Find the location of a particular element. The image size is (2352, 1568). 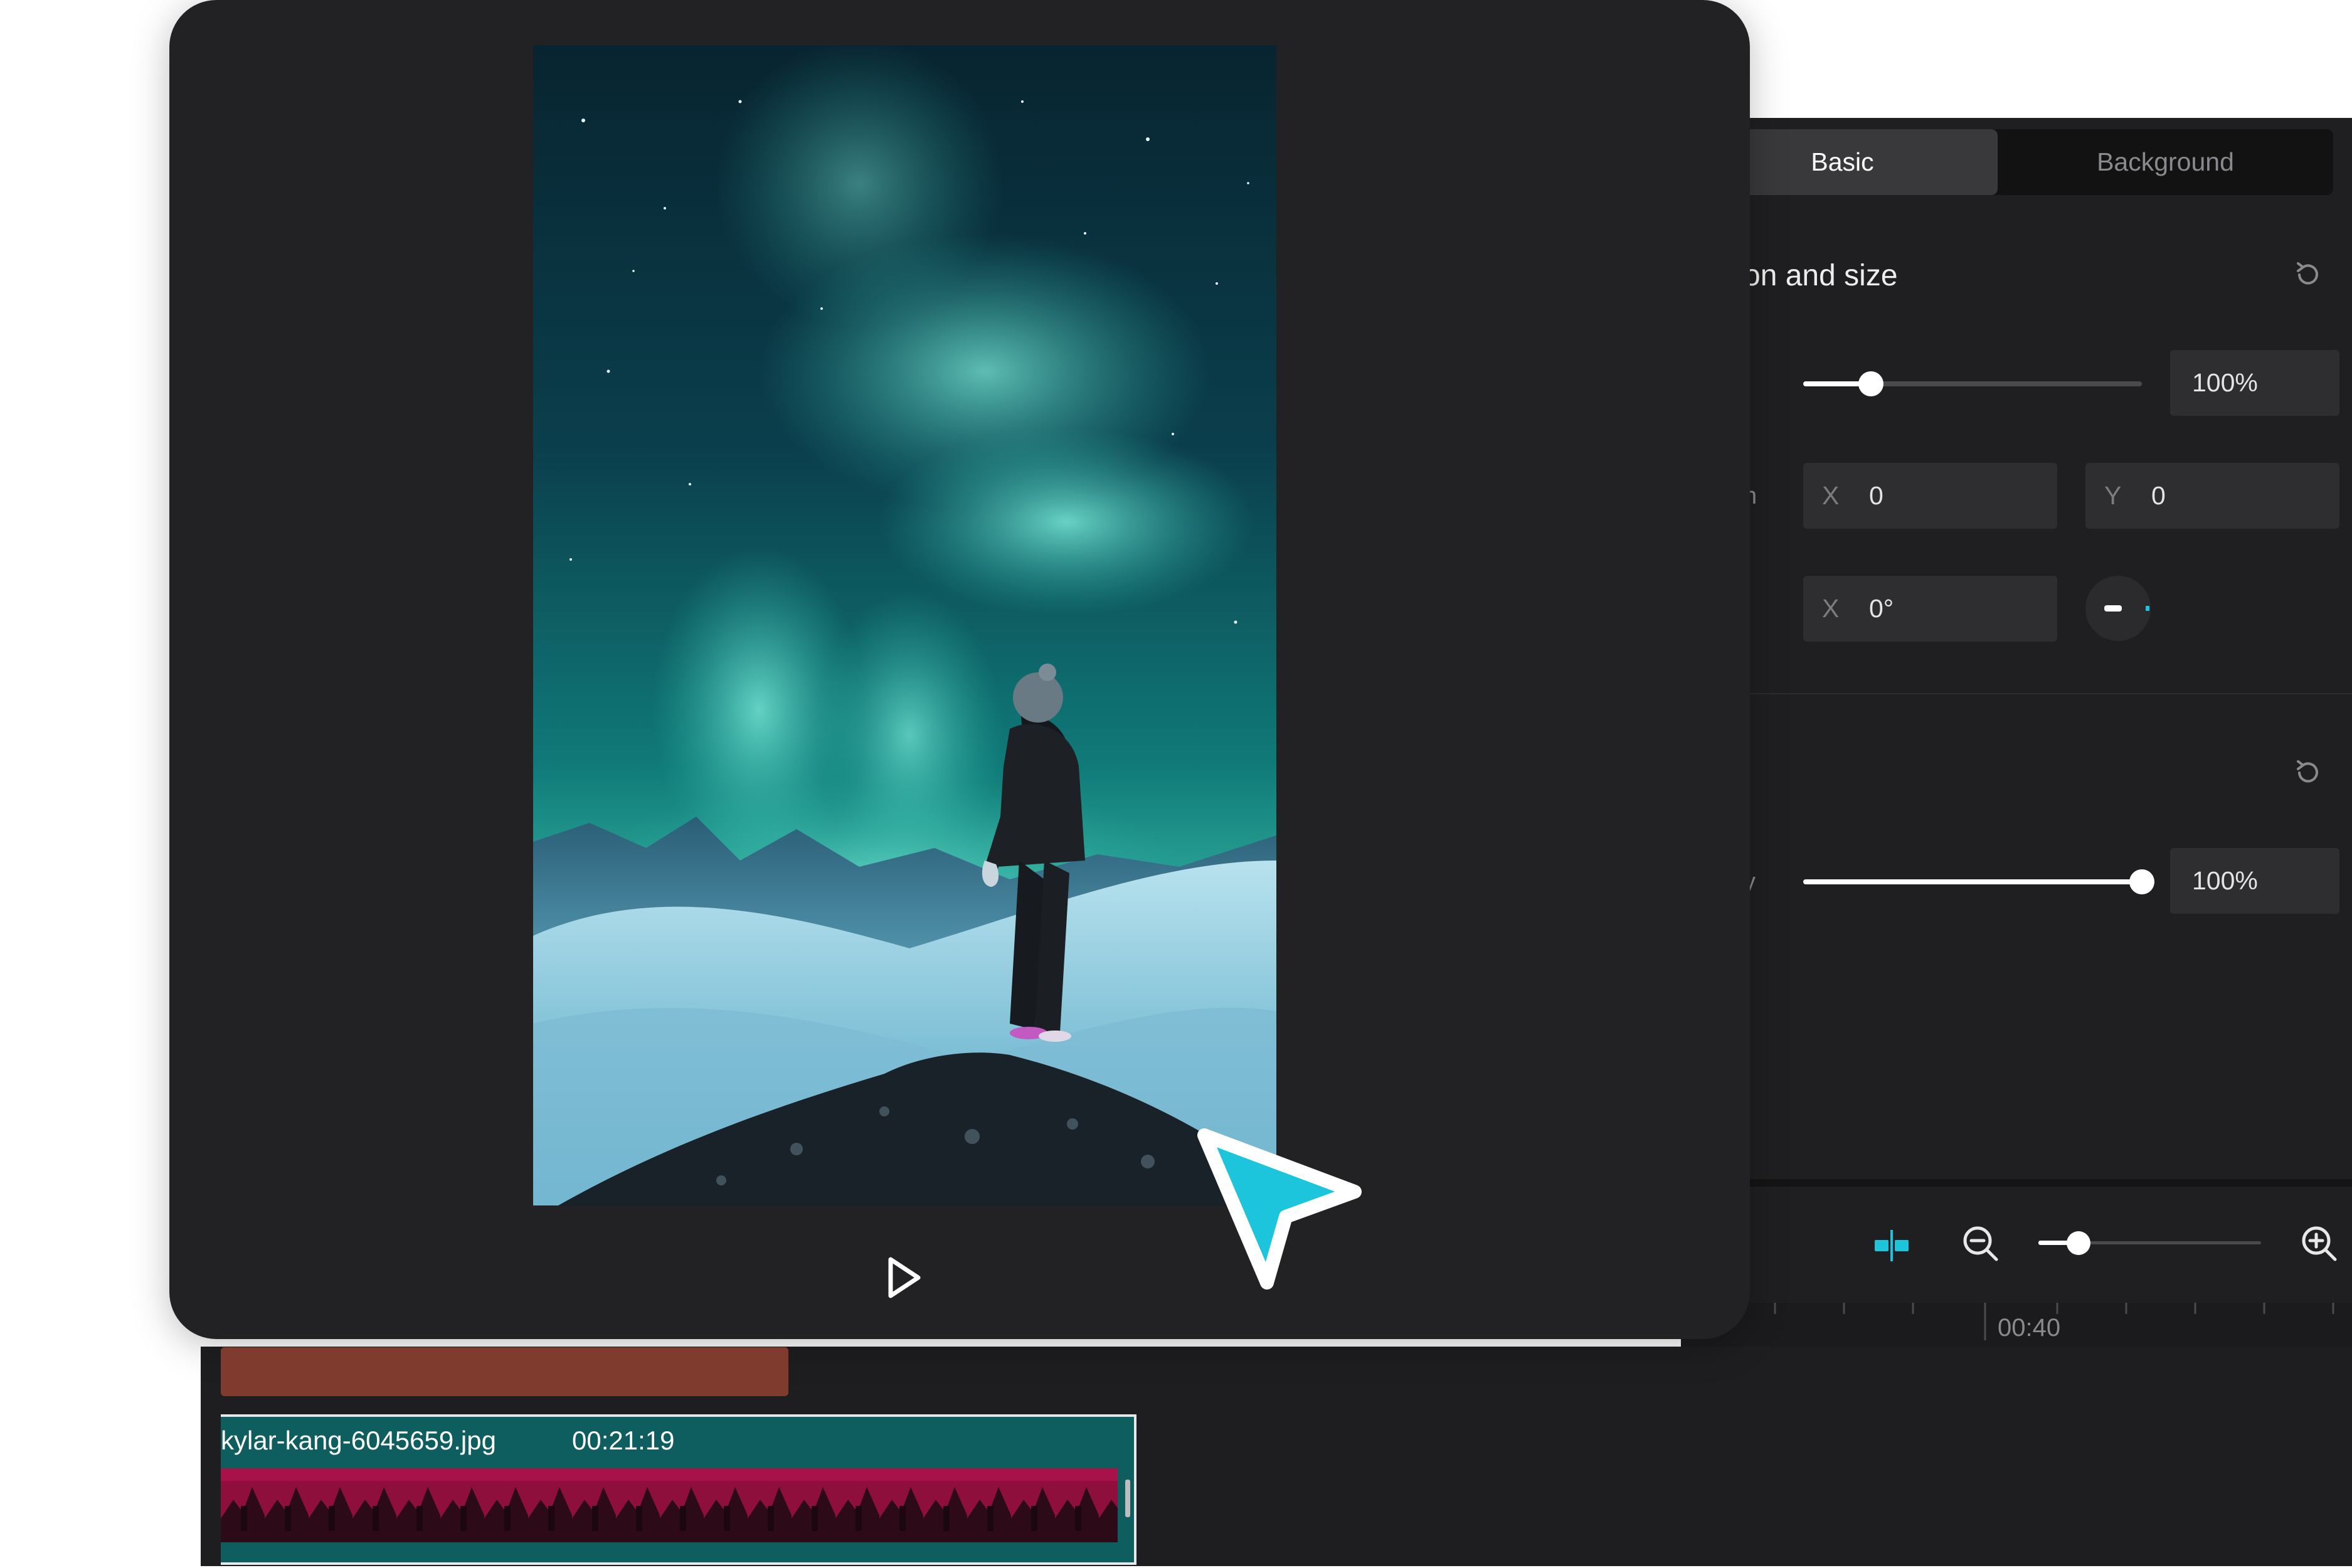

position-x-field: X 0 is located at coordinates (1930, 496).